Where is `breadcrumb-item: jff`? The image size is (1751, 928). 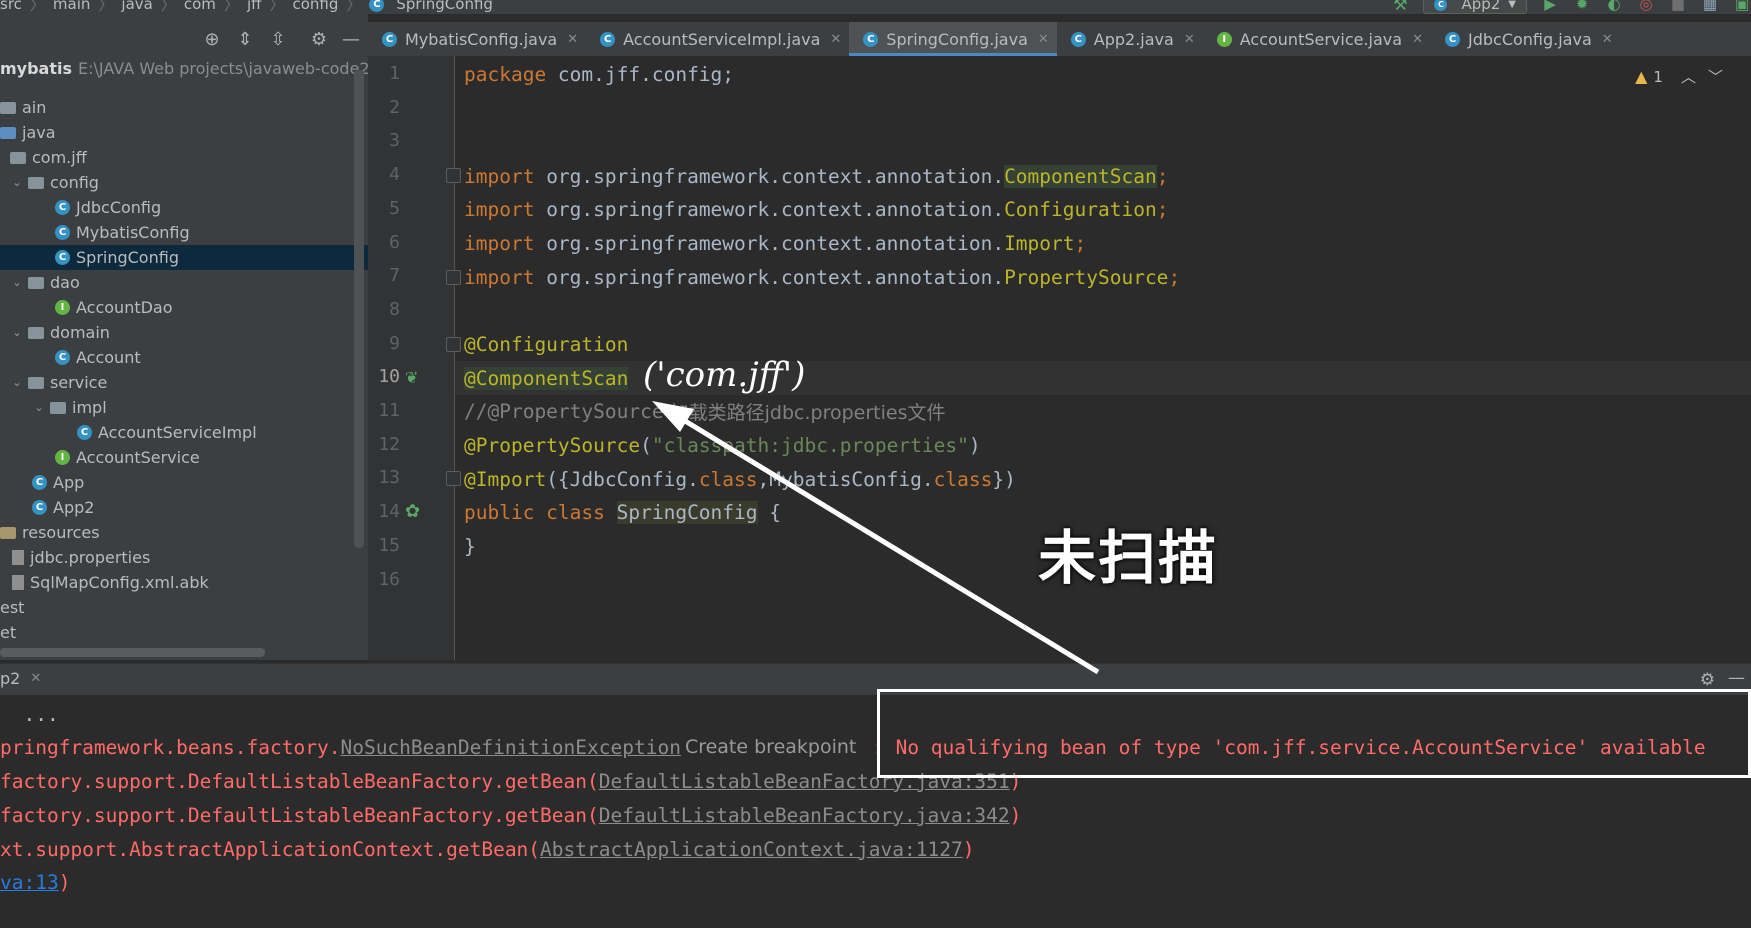
breadcrumb-item: jff is located at coordinates (254, 6).